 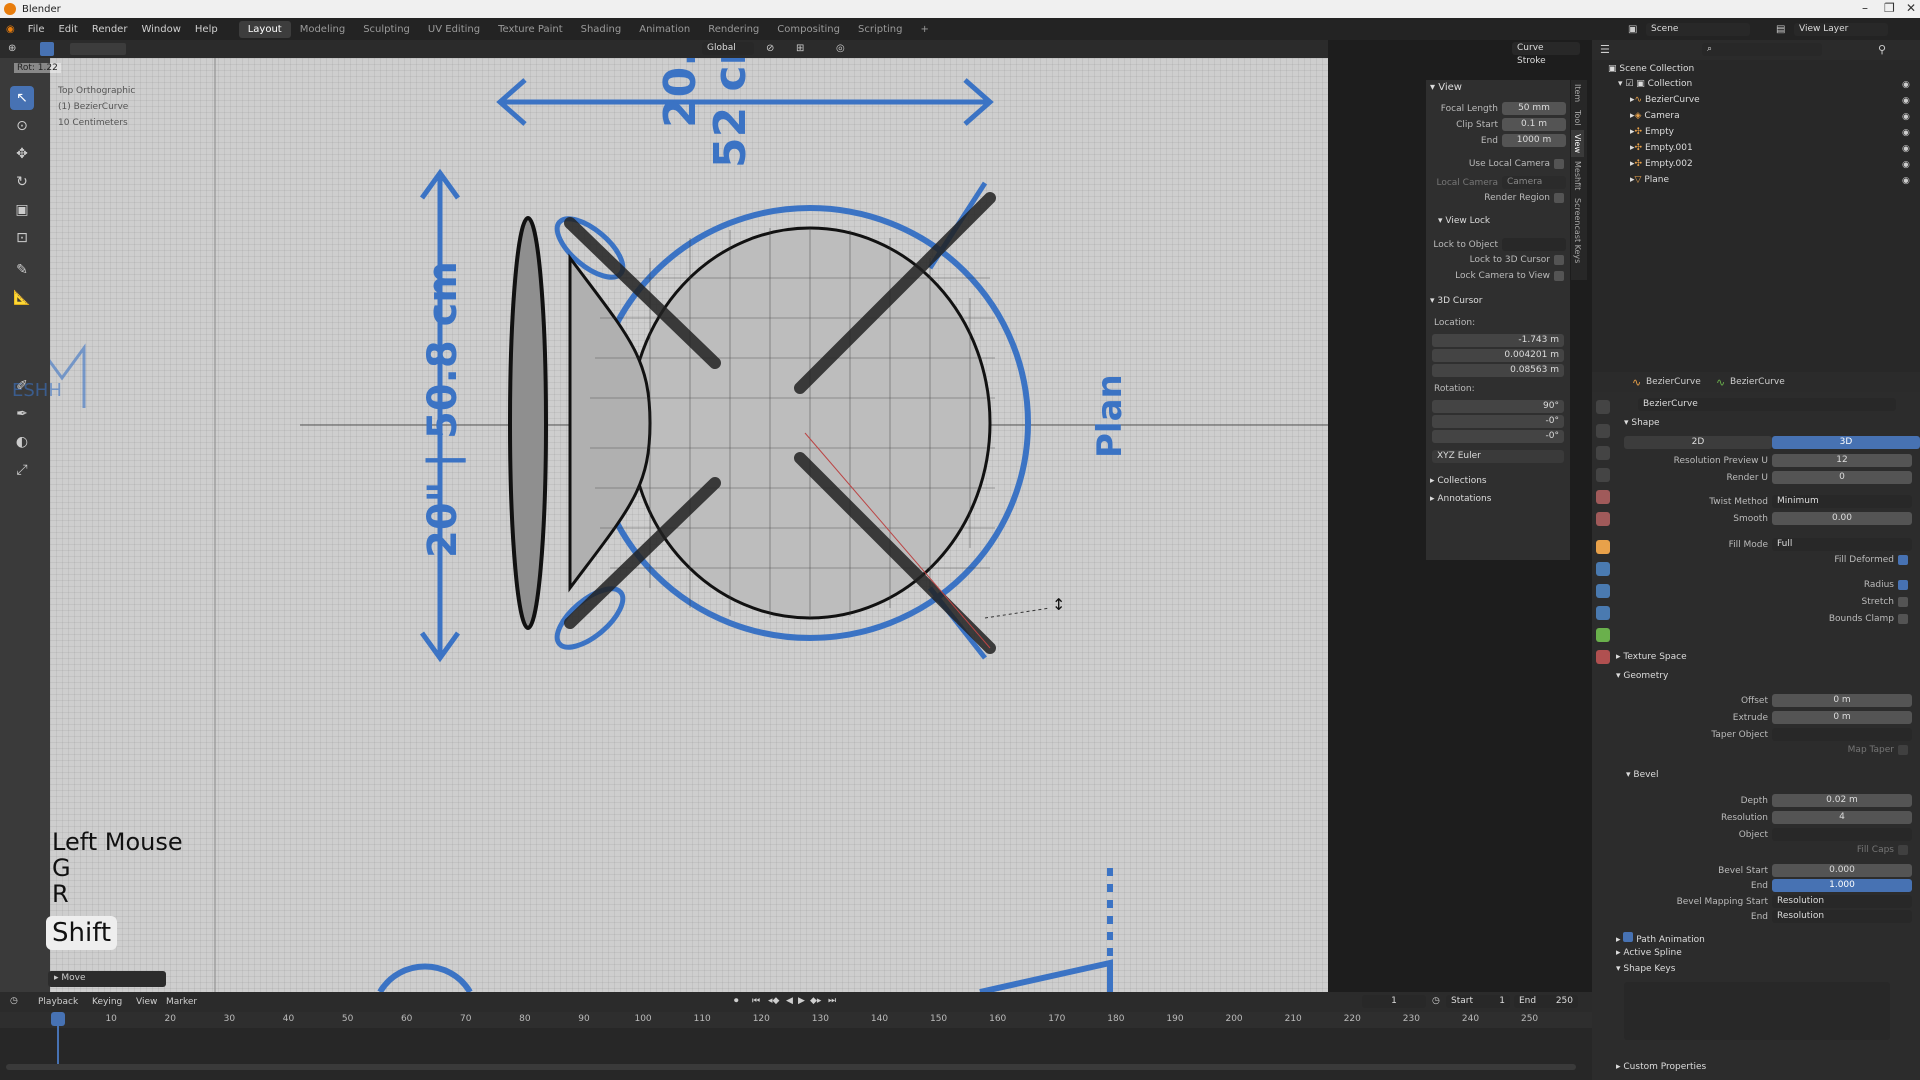 I want to click on outliner-scene-collection: ▣ Scene Collection, so click(x=1651, y=69).